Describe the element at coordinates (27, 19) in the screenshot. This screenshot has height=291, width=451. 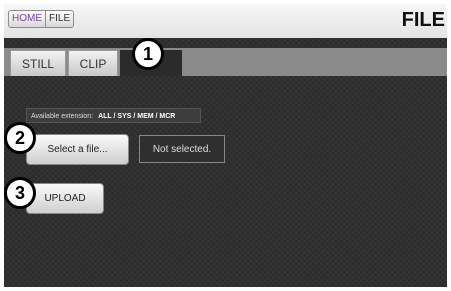
I see `breadcrumb-home: HOME` at that location.